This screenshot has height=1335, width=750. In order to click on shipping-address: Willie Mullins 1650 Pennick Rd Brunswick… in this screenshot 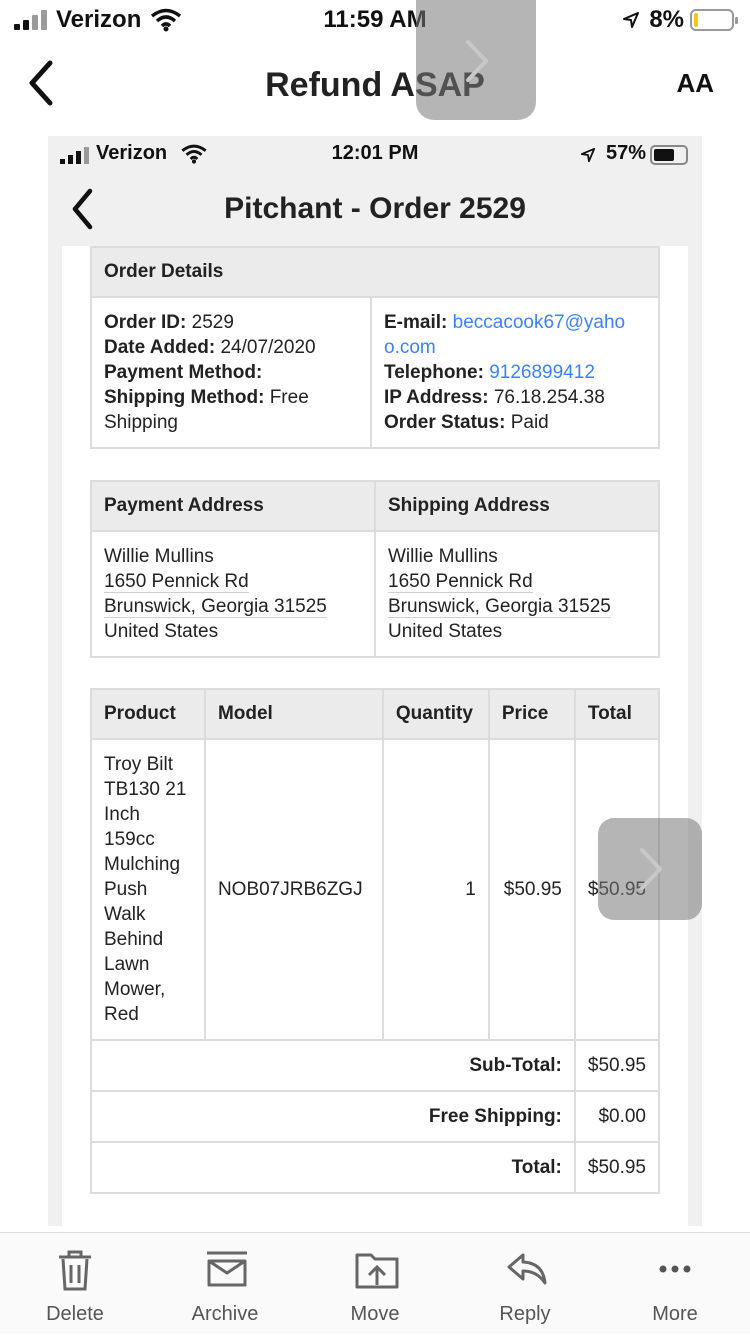, I will do `click(517, 594)`.